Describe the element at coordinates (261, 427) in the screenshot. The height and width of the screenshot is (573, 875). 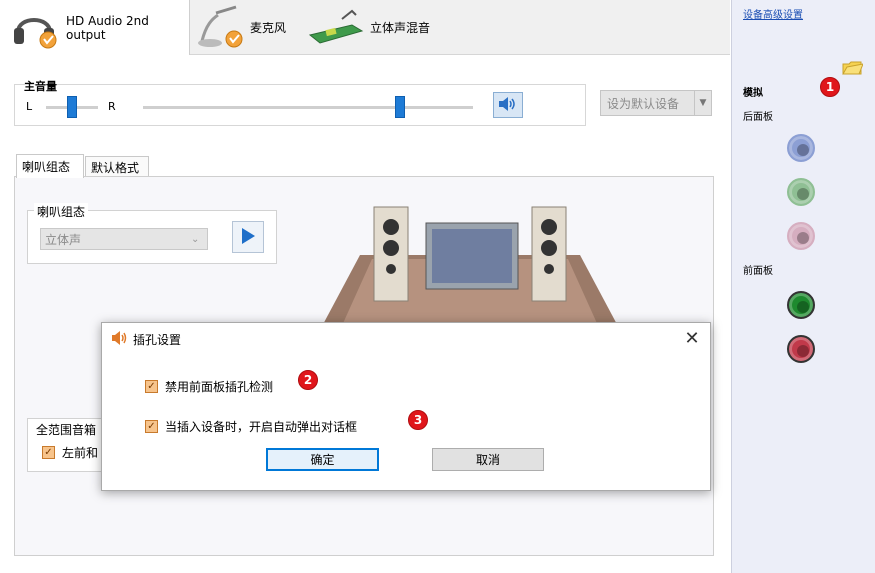
I see `auto-popup-label: 当插入设备时，开启自动弹出对话框` at that location.